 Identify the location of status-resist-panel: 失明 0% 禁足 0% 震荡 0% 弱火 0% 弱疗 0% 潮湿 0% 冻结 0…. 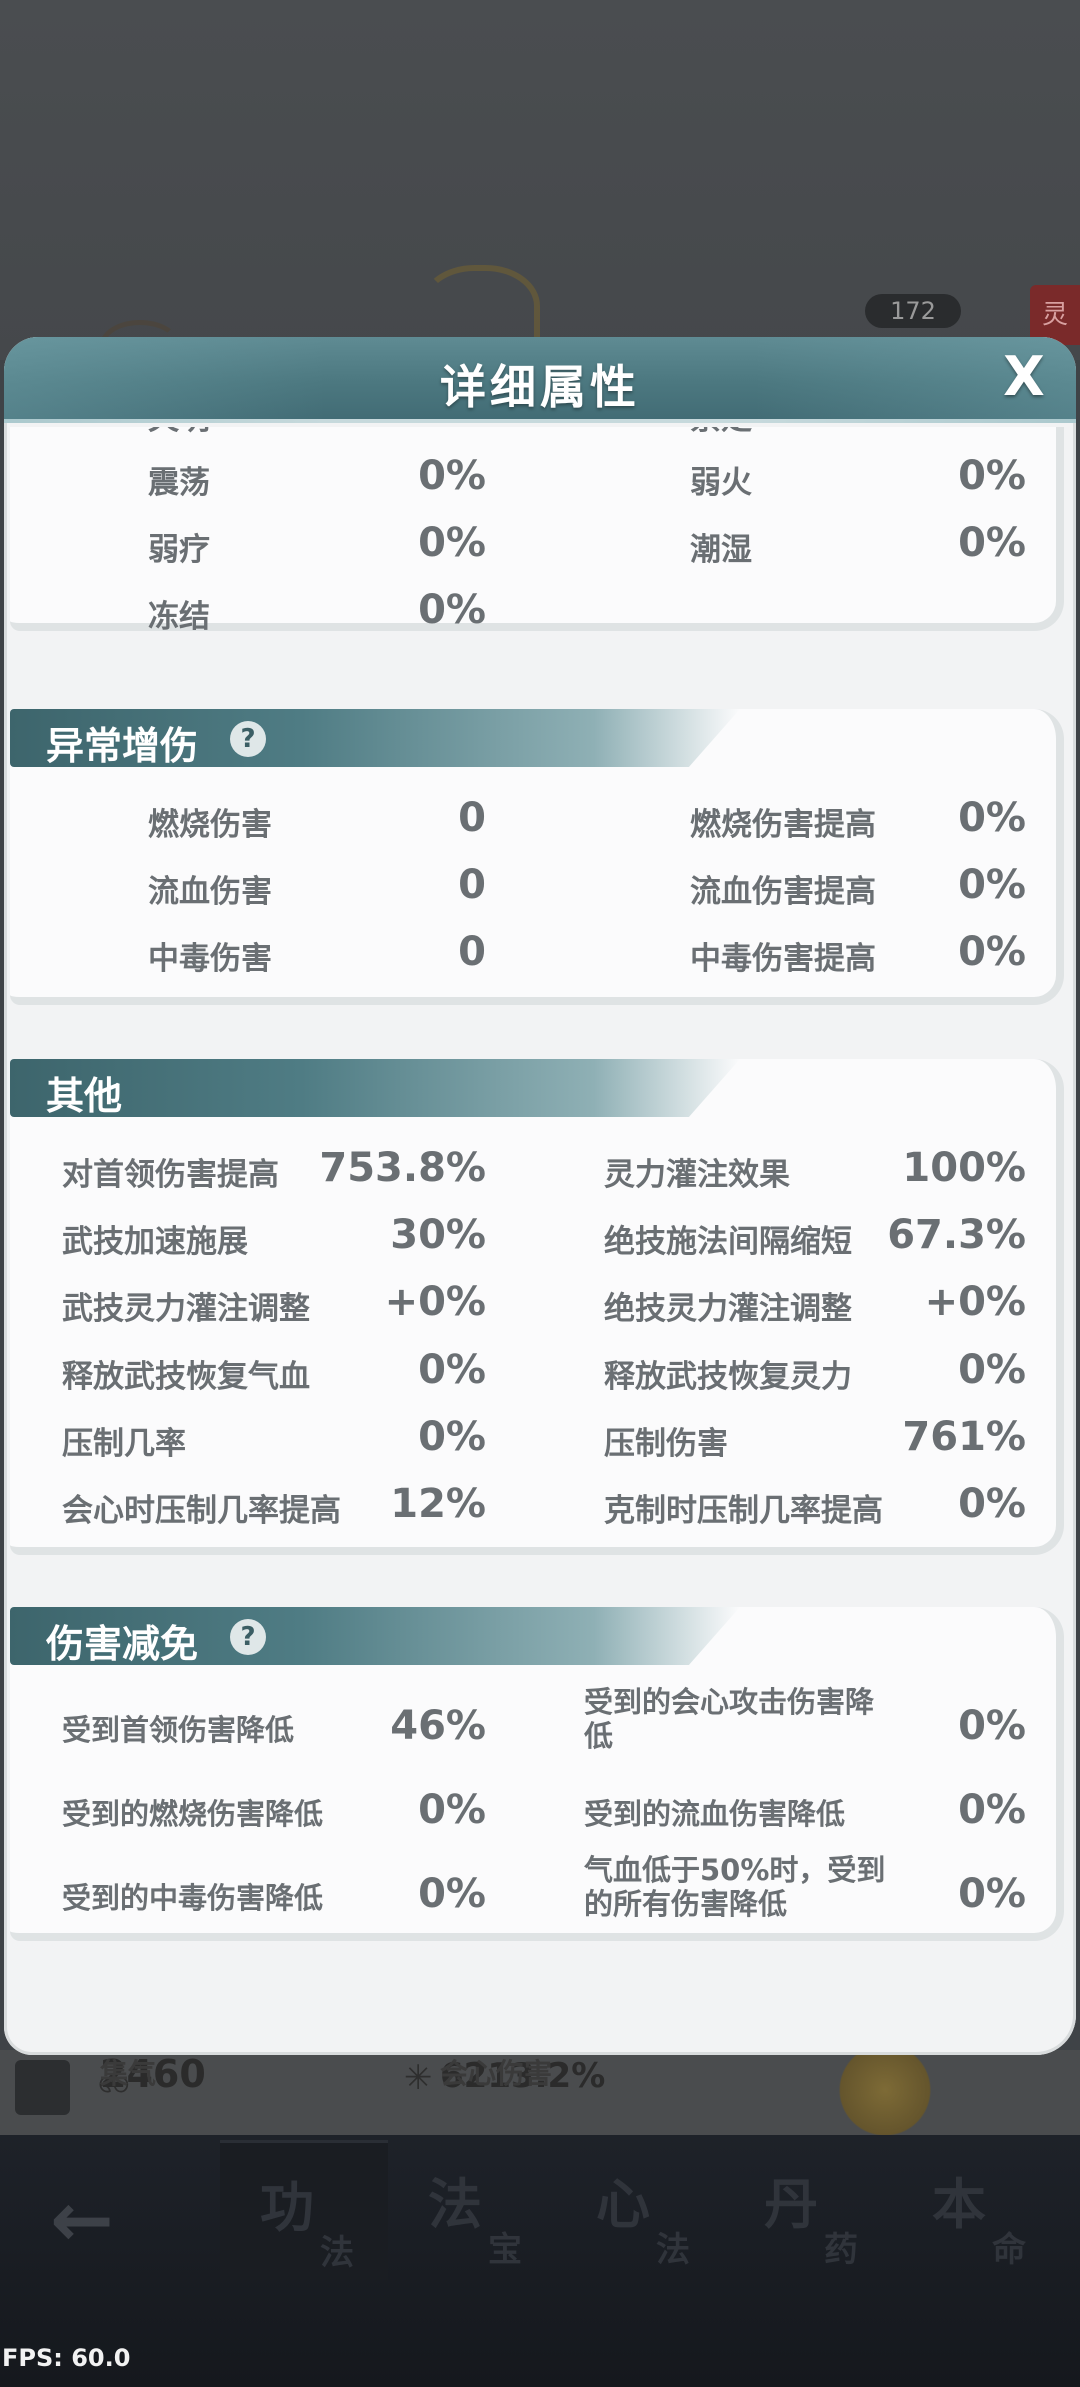
(537, 531).